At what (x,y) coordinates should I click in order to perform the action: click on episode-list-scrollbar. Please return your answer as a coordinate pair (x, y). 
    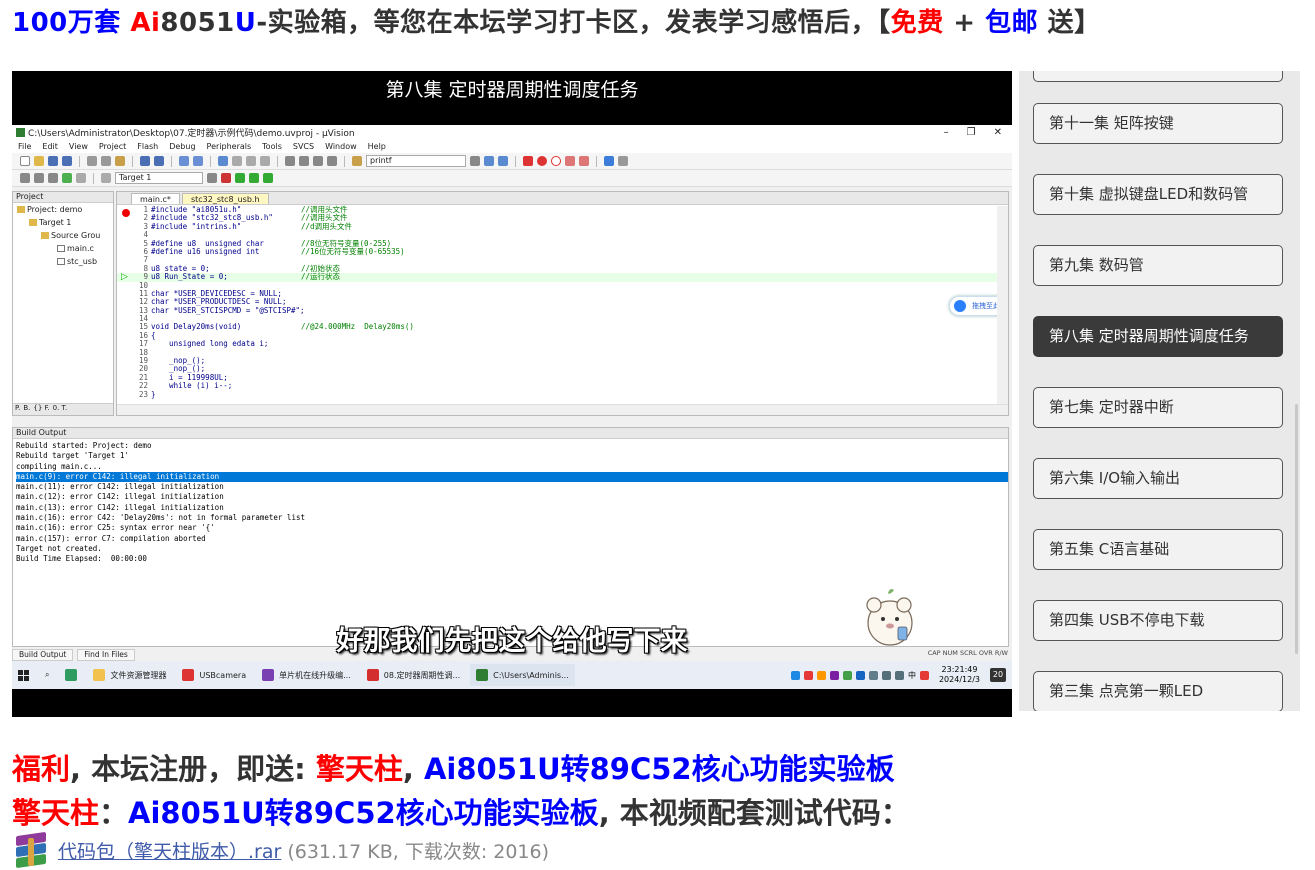
    Looking at the image, I should click on (1296, 529).